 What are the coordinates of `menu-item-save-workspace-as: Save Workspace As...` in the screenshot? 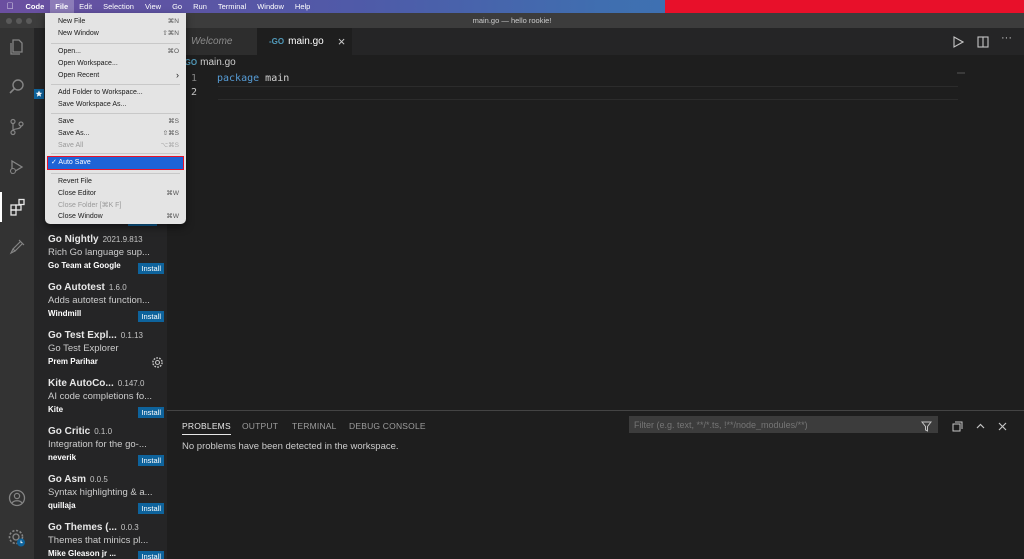 It's located at (115, 104).